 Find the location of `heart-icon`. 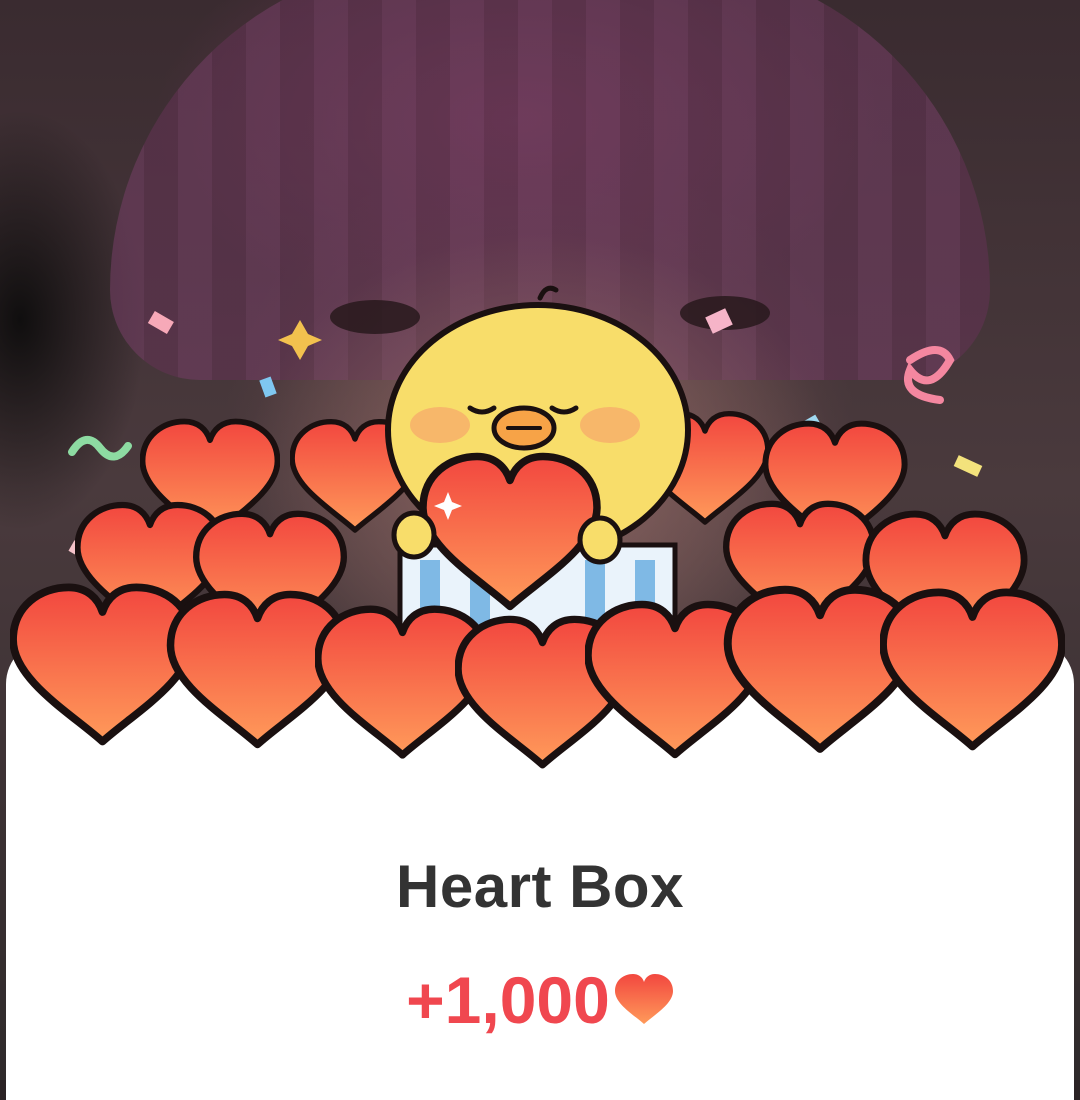

heart-icon is located at coordinates (644, 1000).